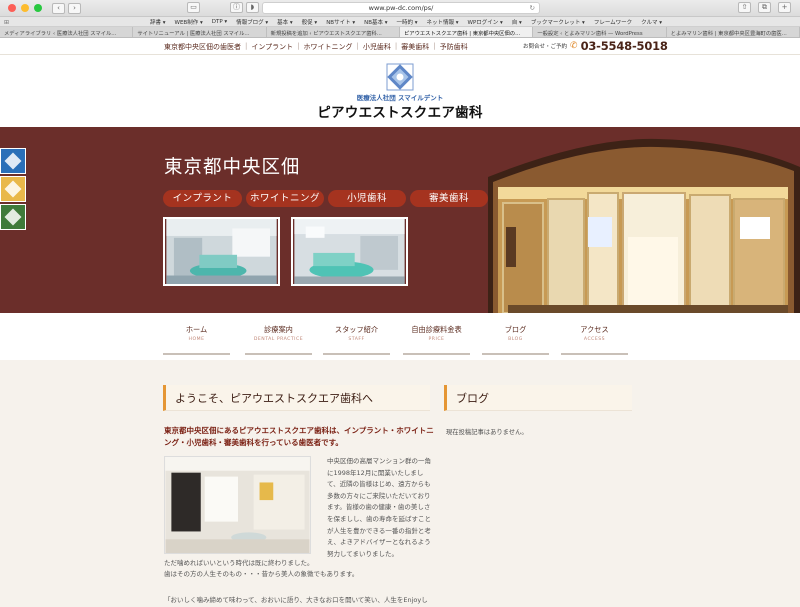 Image resolution: width=800 pixels, height=607 pixels. I want to click on welcome-body-2a: ただ噛めればいいという時代は既に終わりました。, so click(239, 563).